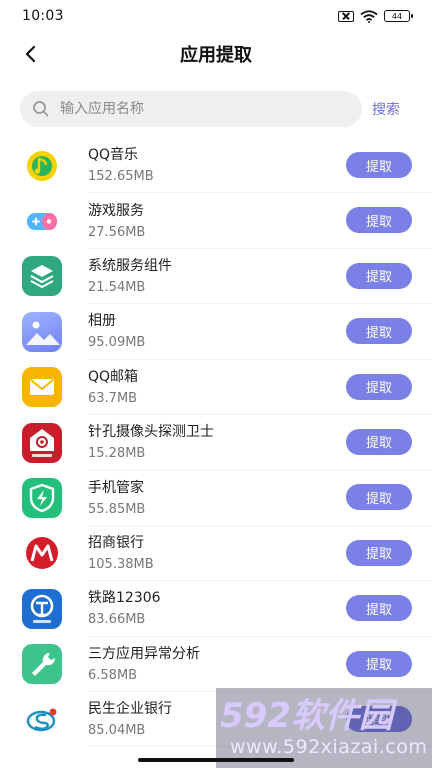  I want to click on list-item: 招商银行 105.38MB 提取, so click(216, 554).